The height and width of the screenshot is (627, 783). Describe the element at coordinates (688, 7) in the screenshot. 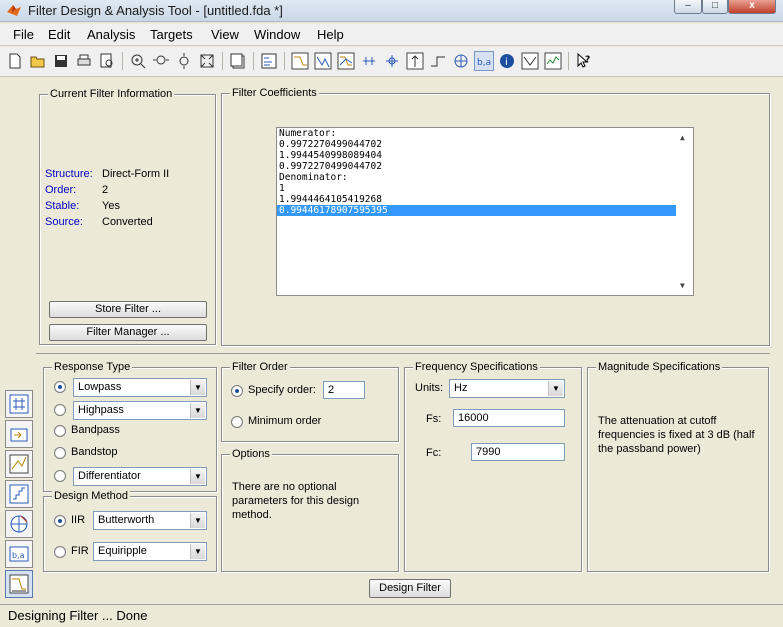

I see `minimize-button: –` at that location.